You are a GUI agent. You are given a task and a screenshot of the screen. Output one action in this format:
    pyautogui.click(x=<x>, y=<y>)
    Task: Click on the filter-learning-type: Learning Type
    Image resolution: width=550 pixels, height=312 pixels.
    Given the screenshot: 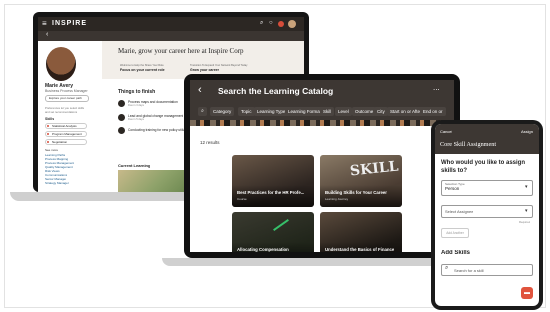 What is the action you would take?
    pyautogui.click(x=271, y=111)
    